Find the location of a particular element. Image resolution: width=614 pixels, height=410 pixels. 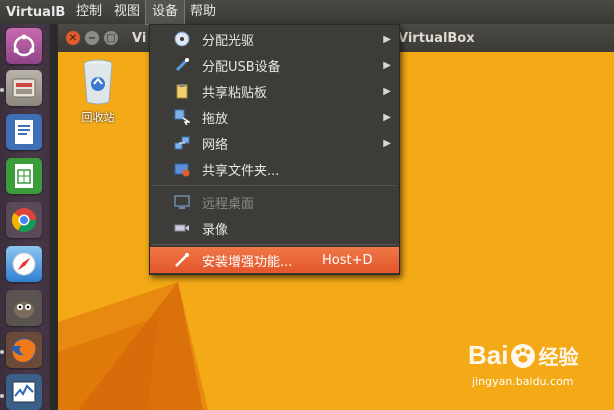

baidu-jingyan-watermark: Bai 经验 jingyan.baidu.com is located at coordinates (523, 364).